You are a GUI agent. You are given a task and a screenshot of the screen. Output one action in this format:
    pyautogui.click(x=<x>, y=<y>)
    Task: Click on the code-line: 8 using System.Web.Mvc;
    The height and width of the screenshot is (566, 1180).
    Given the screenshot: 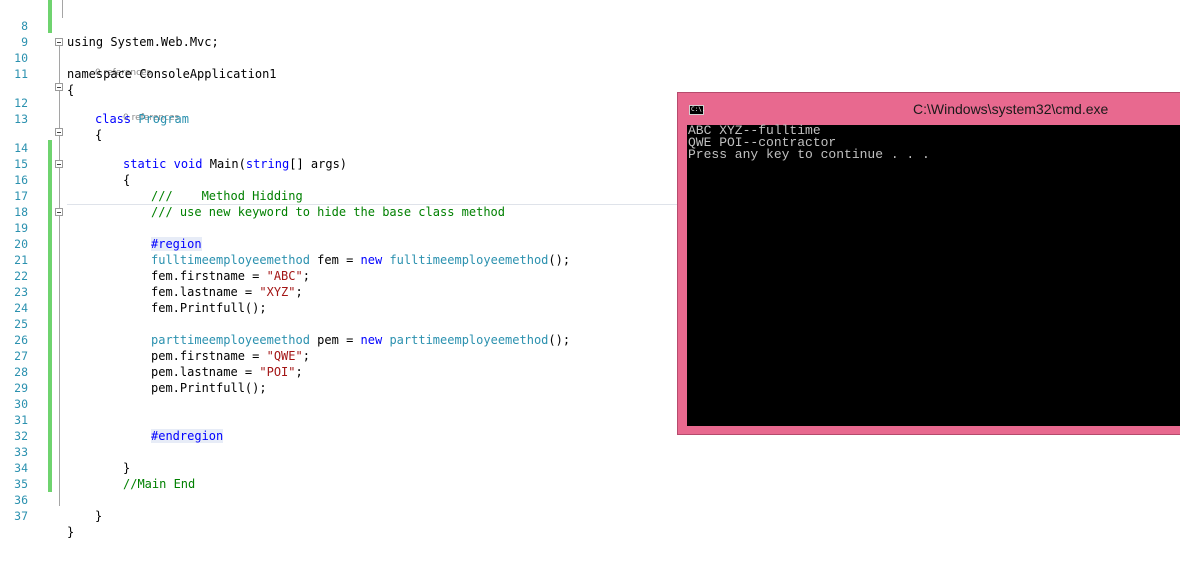 What is the action you would take?
    pyautogui.click(x=340, y=25)
    